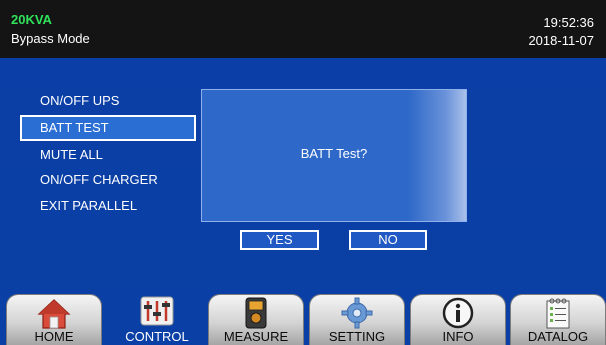 This screenshot has height=345, width=606. Describe the element at coordinates (108, 101) in the screenshot. I see `menu-item-on-off-ups: ON/OFF UPS` at that location.